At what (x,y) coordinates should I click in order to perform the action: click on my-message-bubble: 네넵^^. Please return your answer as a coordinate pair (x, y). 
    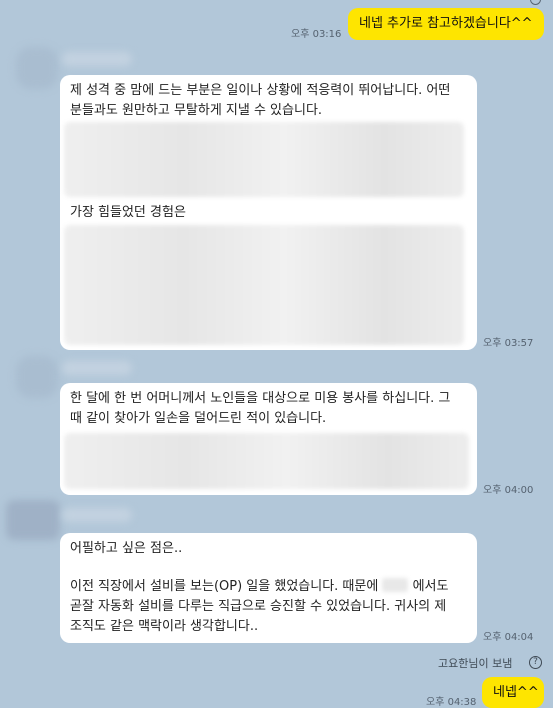
    Looking at the image, I should click on (513, 692).